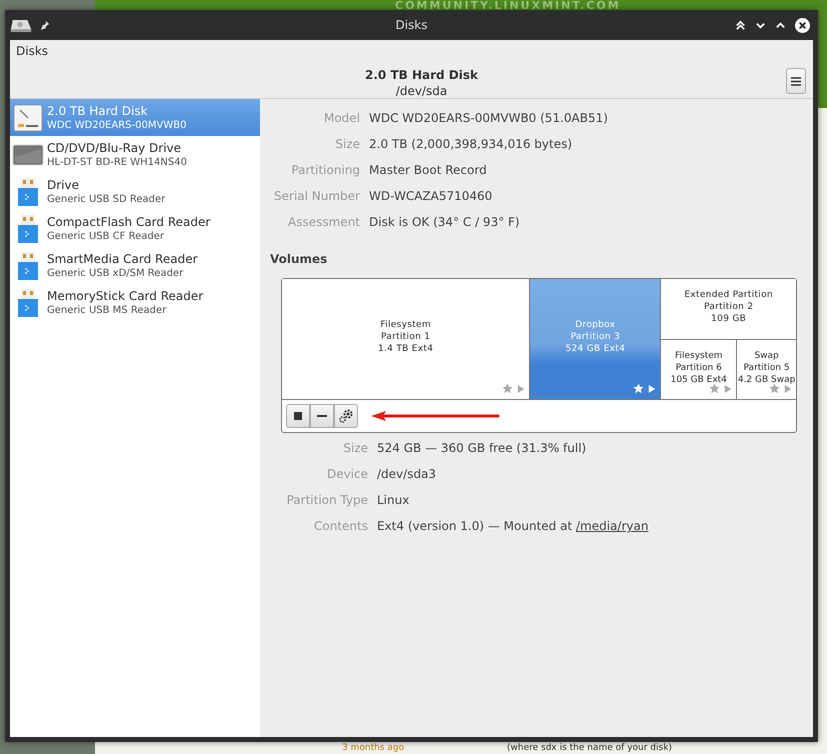 This screenshot has width=827, height=754. What do you see at coordinates (729, 307) in the screenshot?
I see `partition-label: Partition 2` at bounding box center [729, 307].